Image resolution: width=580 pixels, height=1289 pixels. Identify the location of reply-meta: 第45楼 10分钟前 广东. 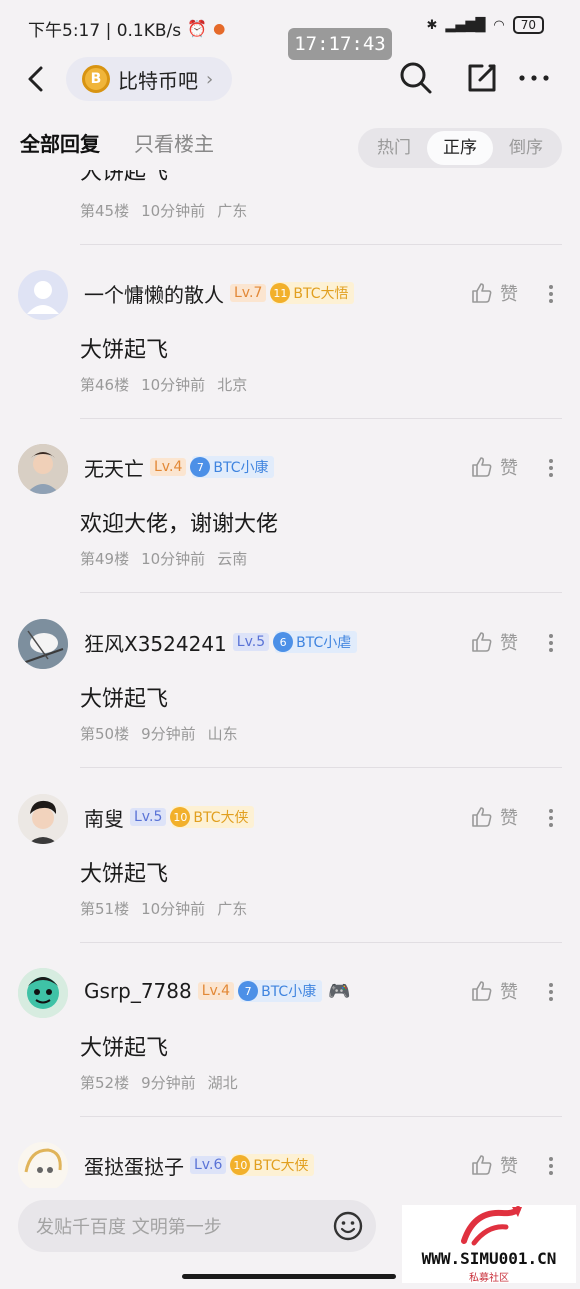
(163, 210).